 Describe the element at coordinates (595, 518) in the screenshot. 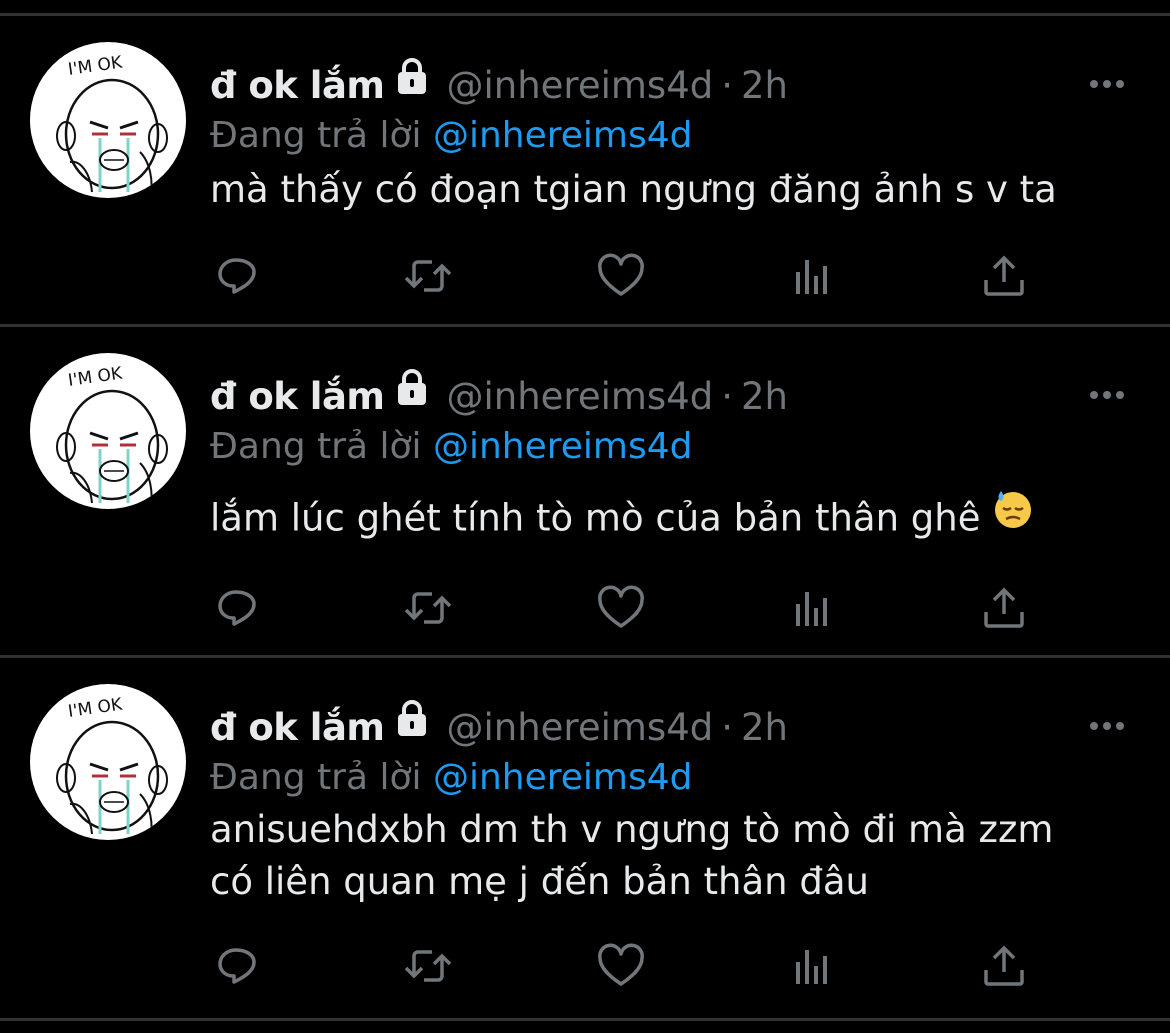

I see `tweet-text-content: lắm lúc ghét tính tò mò của bản thân ghê` at that location.